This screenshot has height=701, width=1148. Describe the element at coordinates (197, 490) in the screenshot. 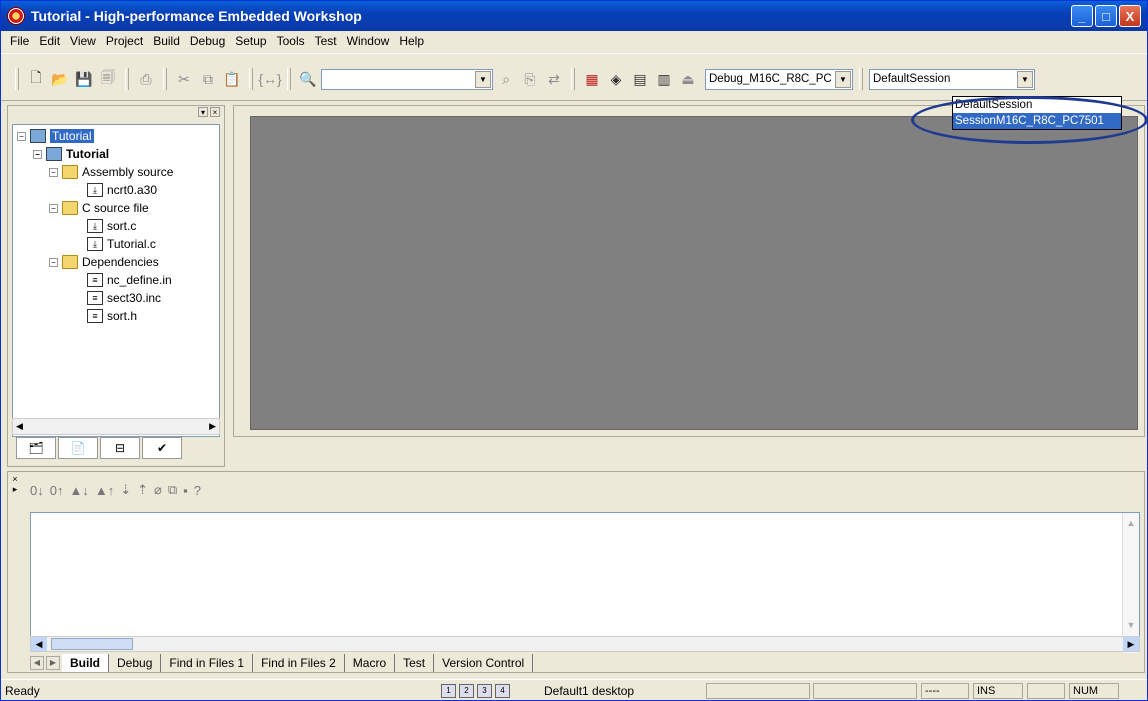

I see `help-icon: ?` at that location.